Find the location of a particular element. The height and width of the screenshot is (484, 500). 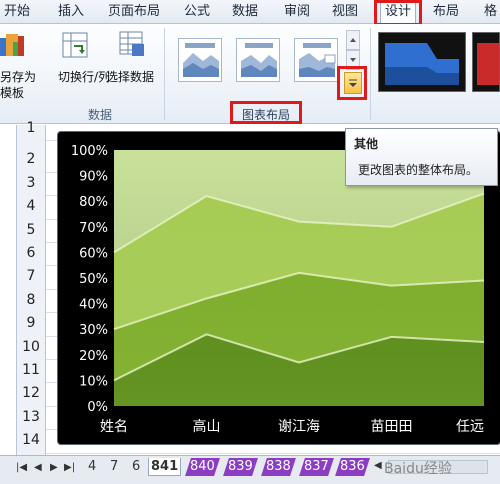

sheet-tab: 6 is located at coordinates (136, 467).